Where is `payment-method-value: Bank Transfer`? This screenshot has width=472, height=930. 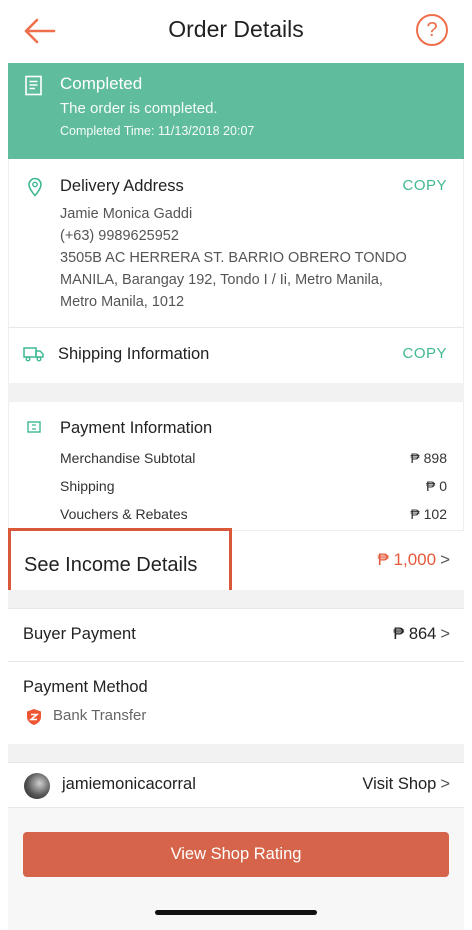
payment-method-value: Bank Transfer is located at coordinates (100, 715).